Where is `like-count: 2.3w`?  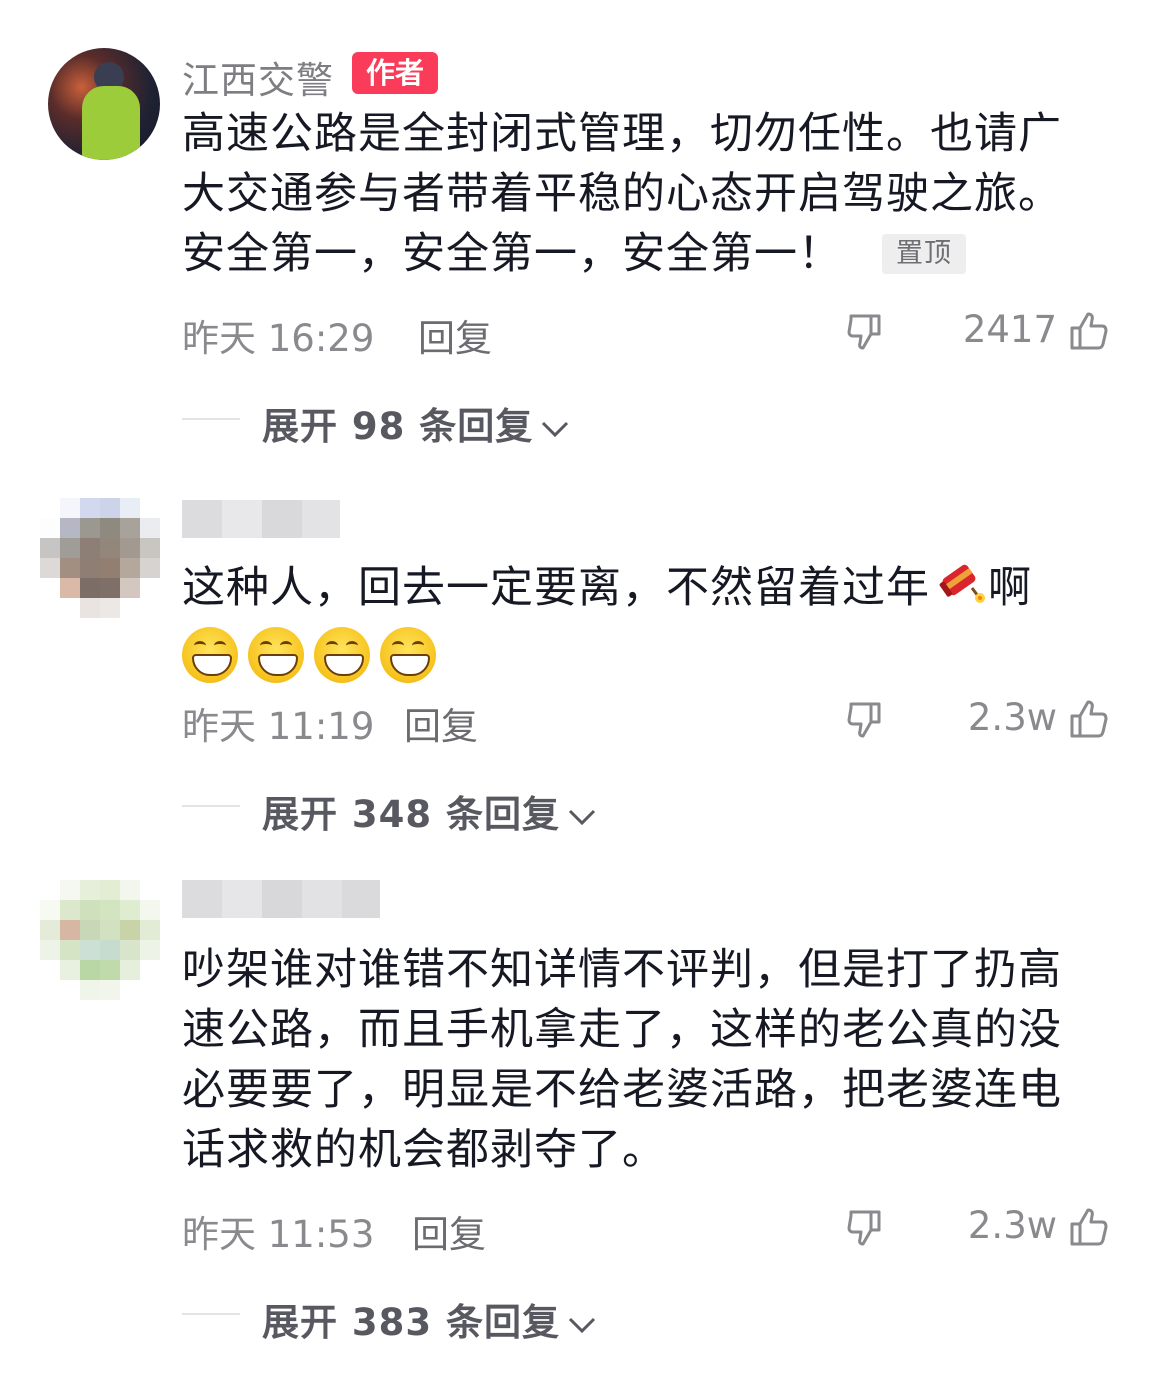
like-count: 2.3w is located at coordinates (1012, 1225).